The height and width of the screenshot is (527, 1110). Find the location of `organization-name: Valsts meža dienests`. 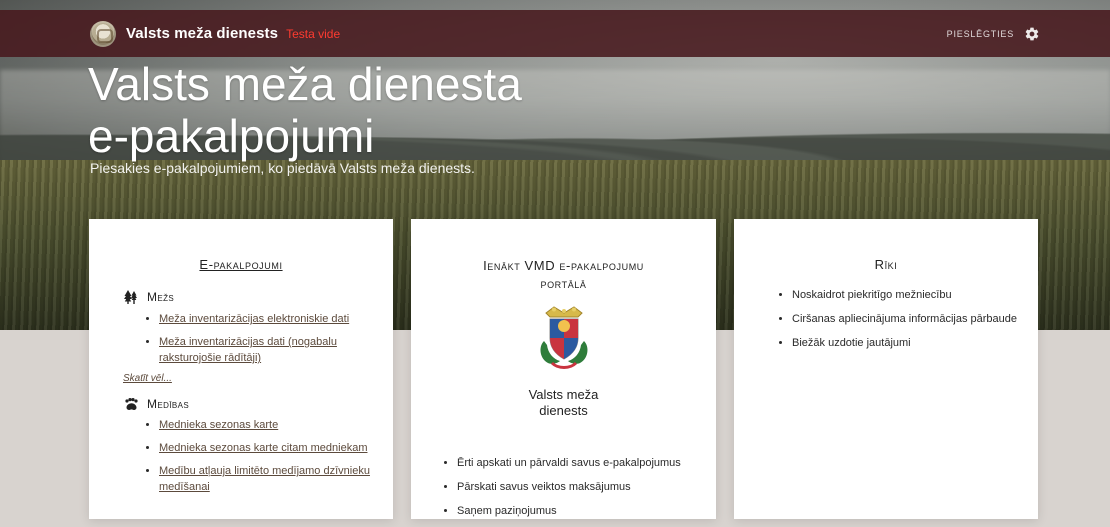

organization-name: Valsts meža dienests is located at coordinates (563, 403).